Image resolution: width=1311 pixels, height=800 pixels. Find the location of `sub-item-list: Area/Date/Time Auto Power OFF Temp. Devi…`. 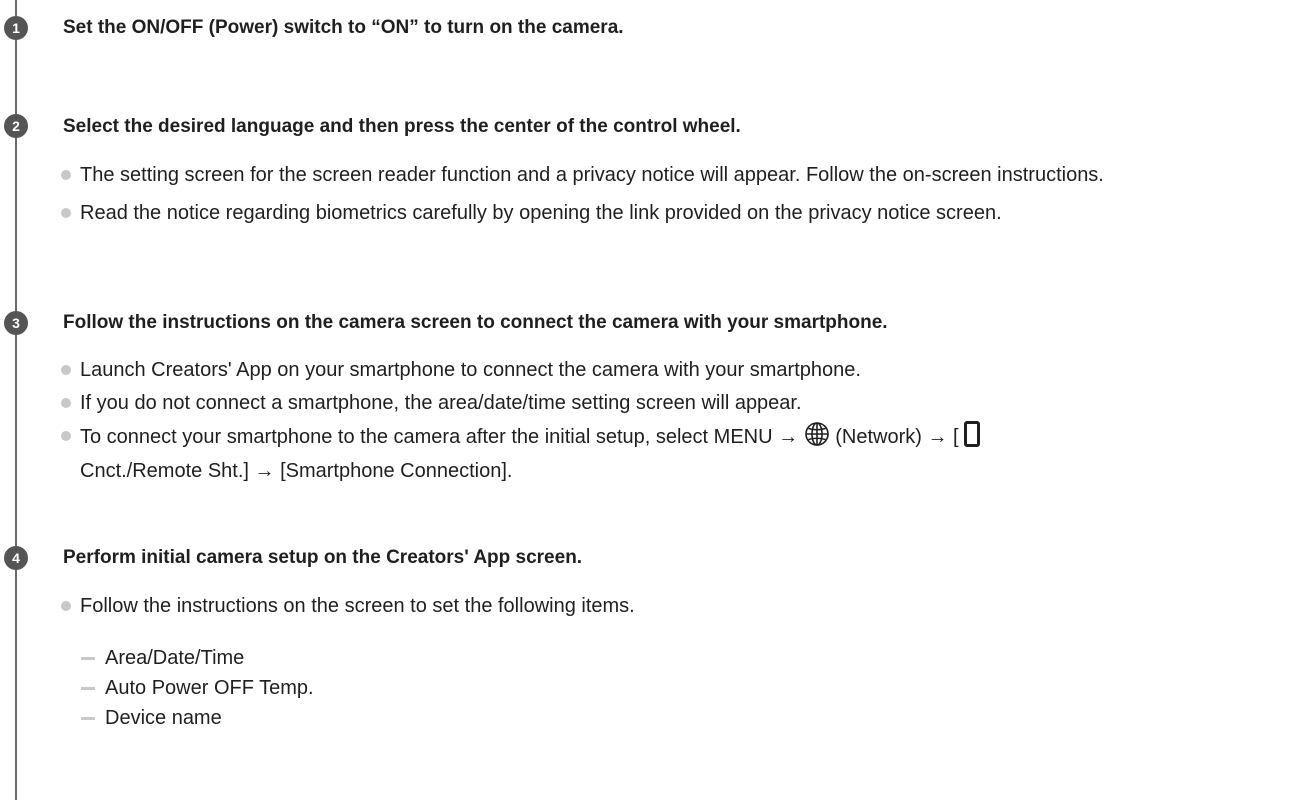

sub-item-list: Area/Date/Time Auto Power OFF Temp. Devi… is located at coordinates (197, 688).